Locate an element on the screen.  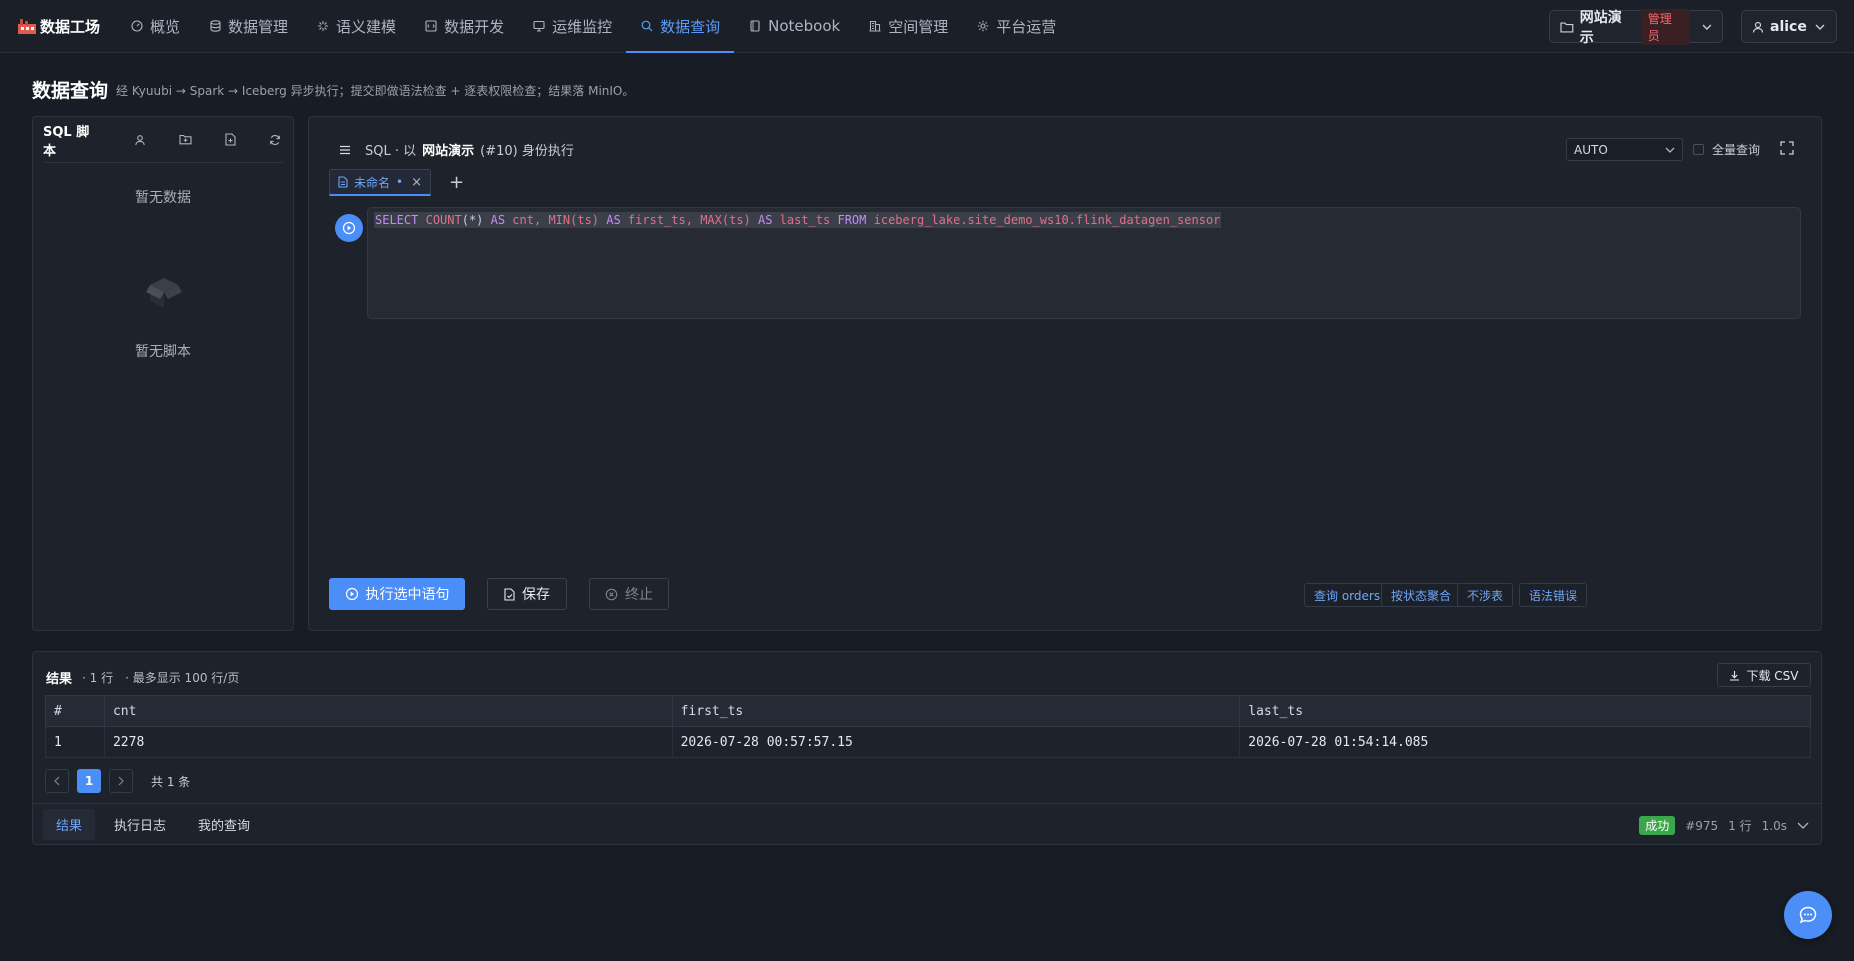
engine-select: AUTO is located at coordinates (1624, 149).